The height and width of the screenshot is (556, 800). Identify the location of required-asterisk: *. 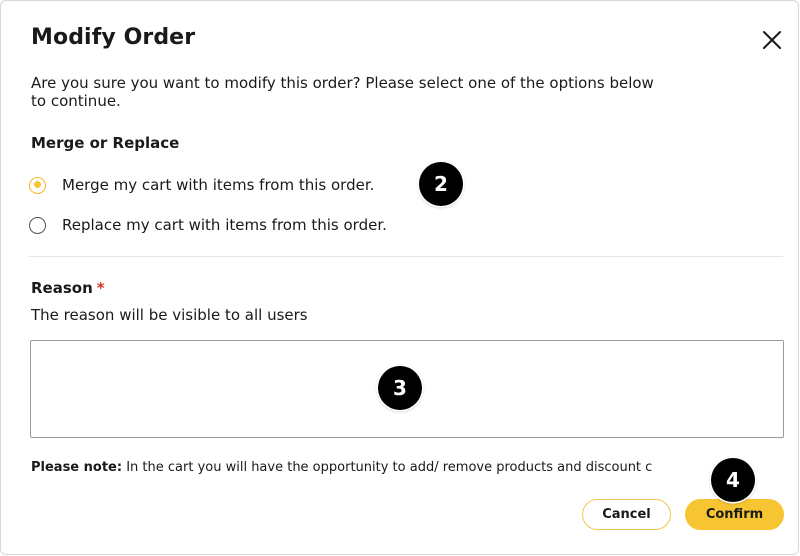
(100, 288).